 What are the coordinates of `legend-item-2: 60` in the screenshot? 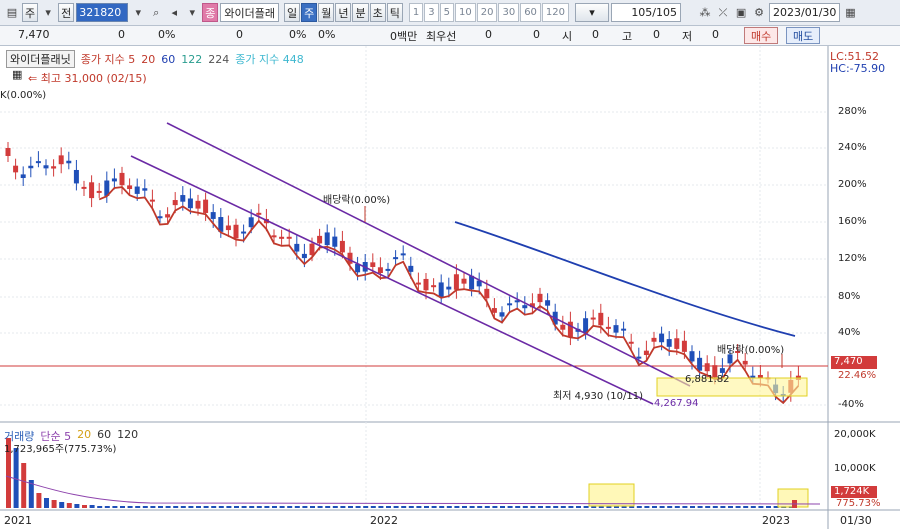 It's located at (168, 59).